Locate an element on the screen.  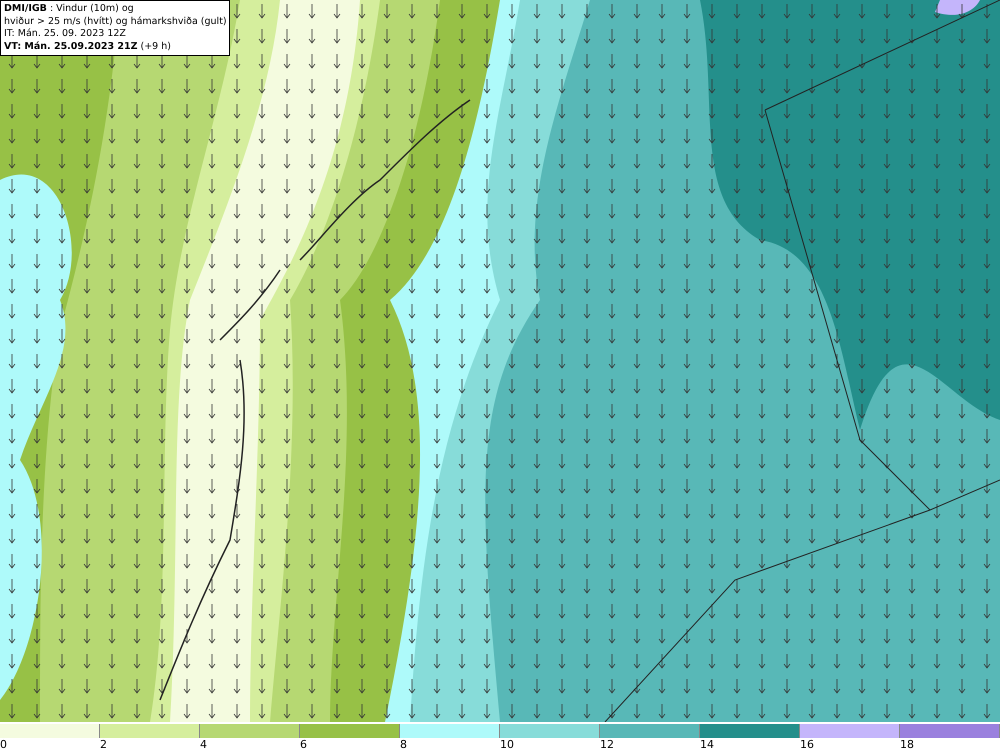
legend-label: 12 is located at coordinates (607, 744).